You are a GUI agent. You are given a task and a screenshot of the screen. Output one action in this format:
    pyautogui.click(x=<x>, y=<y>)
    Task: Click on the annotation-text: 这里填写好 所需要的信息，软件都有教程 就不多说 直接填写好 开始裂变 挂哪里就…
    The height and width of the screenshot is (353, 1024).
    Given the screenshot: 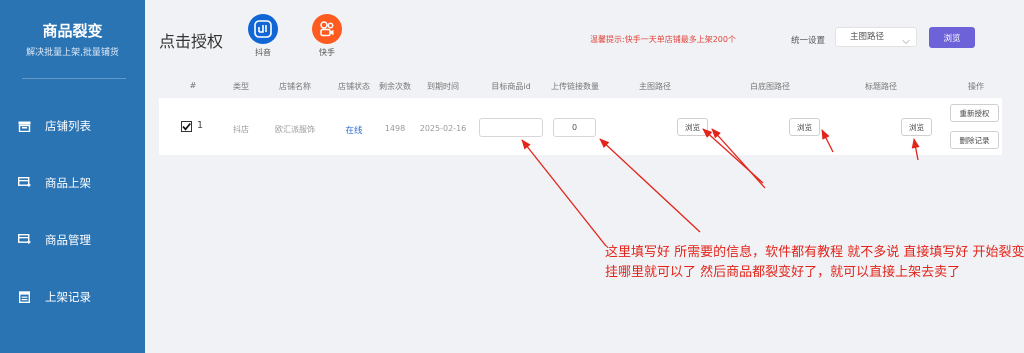 What is the action you would take?
    pyautogui.click(x=814, y=262)
    